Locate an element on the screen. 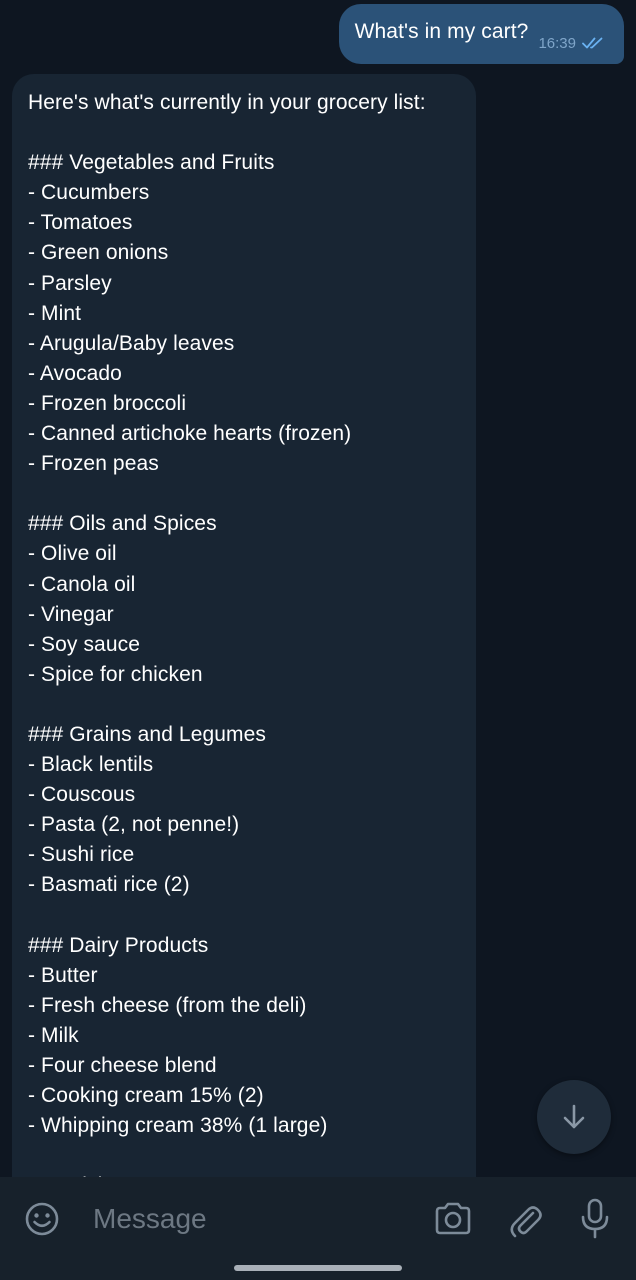 Image resolution: width=636 pixels, height=1280 pixels. camera-button is located at coordinates (453, 1219).